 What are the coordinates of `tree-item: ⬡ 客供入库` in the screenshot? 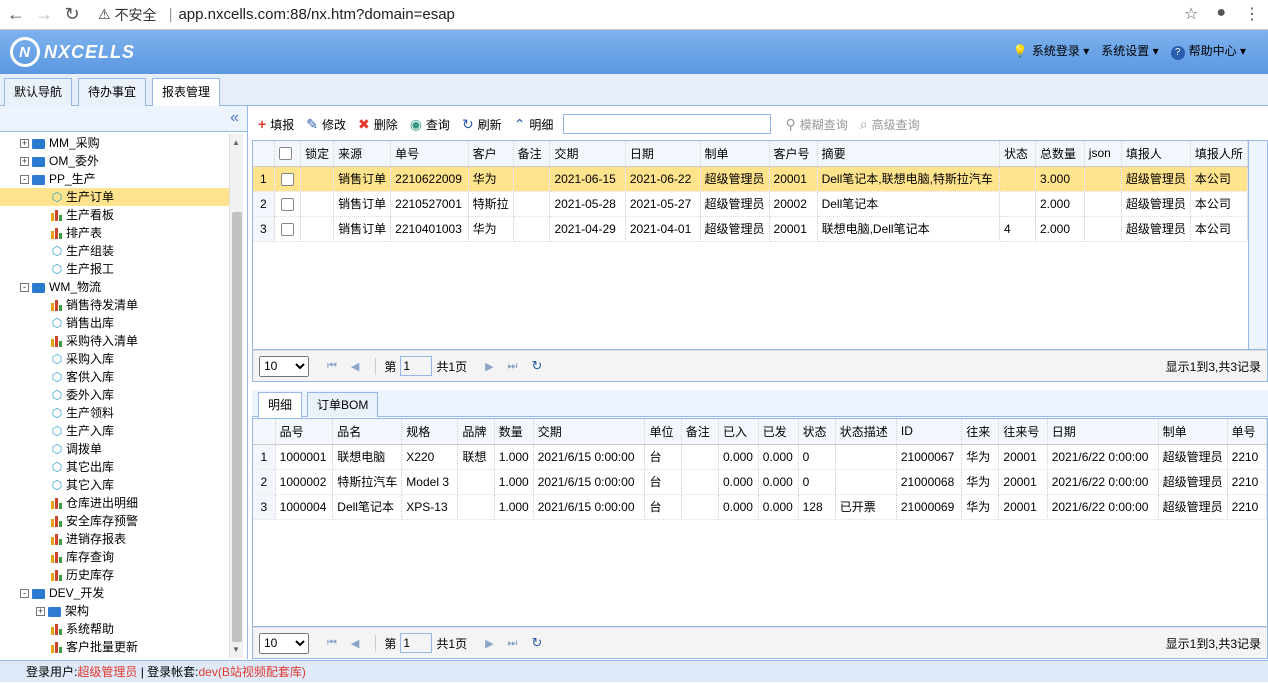 It's located at (114, 377).